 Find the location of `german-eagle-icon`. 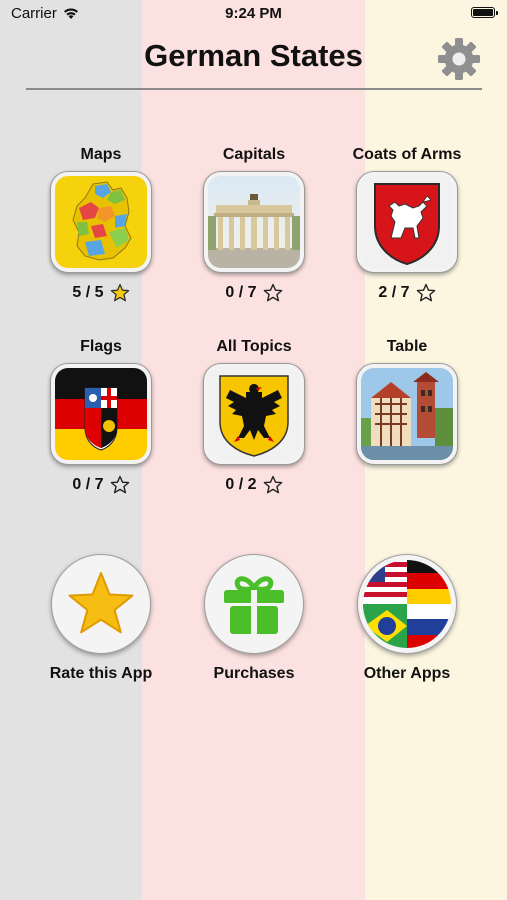

german-eagle-icon is located at coordinates (254, 414).